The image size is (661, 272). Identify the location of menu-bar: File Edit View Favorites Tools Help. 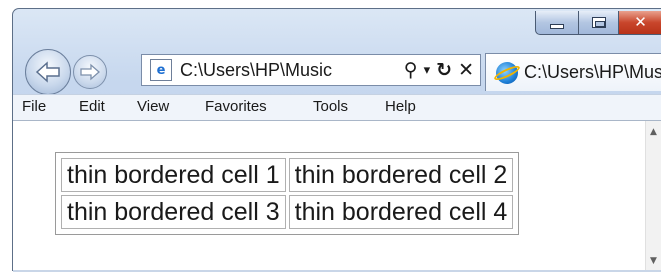
(337, 107).